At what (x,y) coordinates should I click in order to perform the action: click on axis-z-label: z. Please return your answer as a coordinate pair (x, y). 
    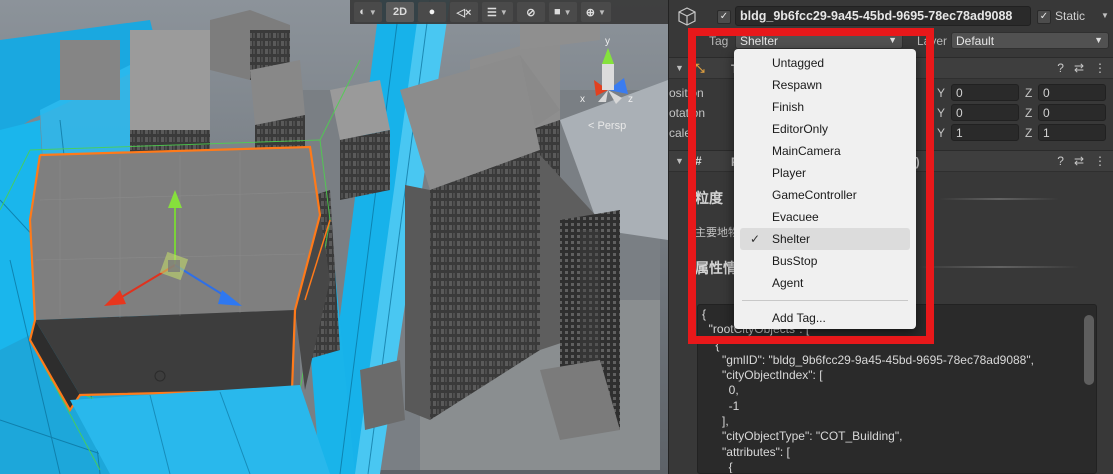
    Looking at the image, I should click on (630, 99).